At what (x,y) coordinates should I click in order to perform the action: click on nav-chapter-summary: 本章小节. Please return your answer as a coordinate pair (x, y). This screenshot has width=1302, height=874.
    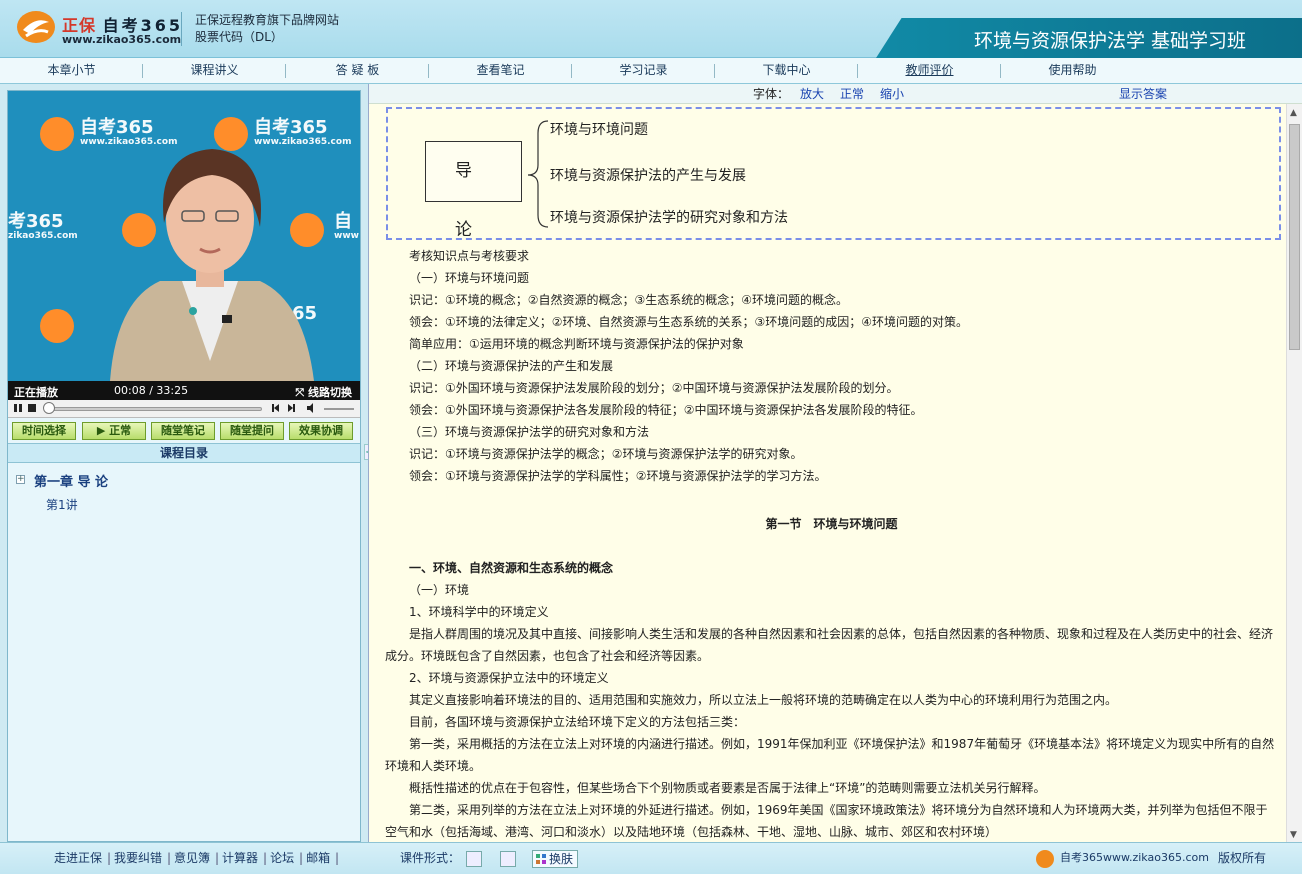
    Looking at the image, I should click on (71, 70).